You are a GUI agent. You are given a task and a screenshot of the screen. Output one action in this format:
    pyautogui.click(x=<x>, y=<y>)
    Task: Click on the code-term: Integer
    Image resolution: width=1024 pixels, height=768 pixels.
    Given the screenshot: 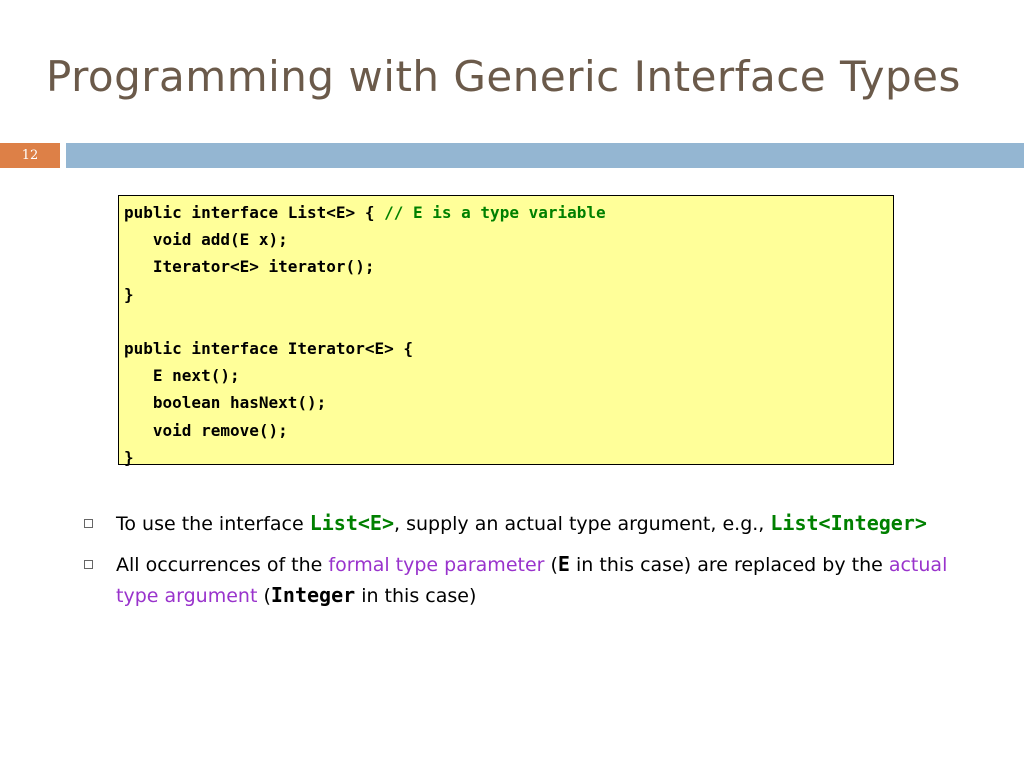 What is the action you would take?
    pyautogui.click(x=313, y=595)
    